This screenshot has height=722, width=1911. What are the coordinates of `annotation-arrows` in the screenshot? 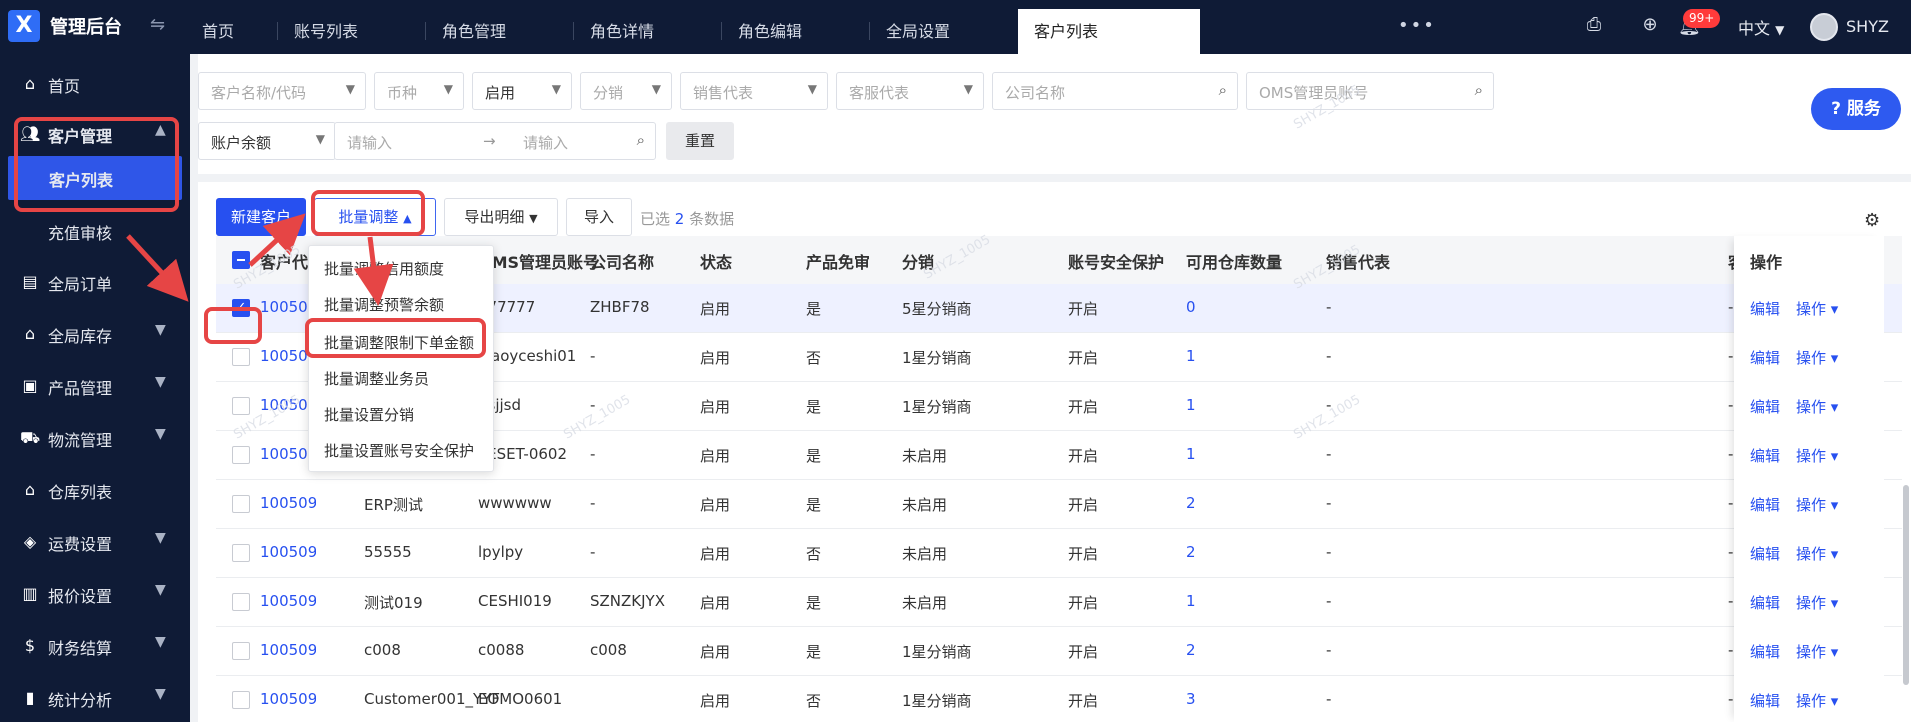 It's located at (260, 259).